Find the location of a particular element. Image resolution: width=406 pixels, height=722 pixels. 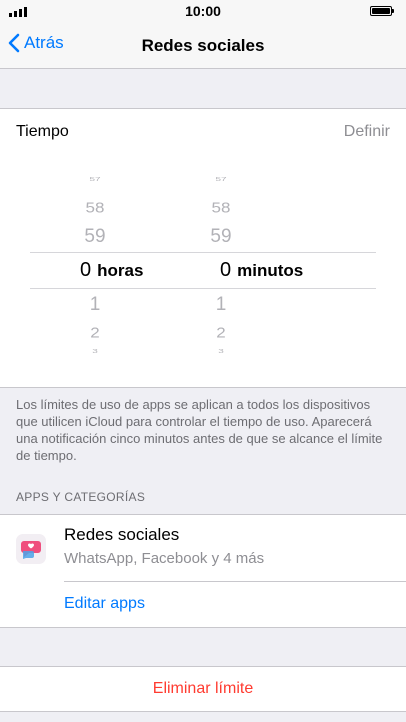

social-networks-icon is located at coordinates (31, 549).